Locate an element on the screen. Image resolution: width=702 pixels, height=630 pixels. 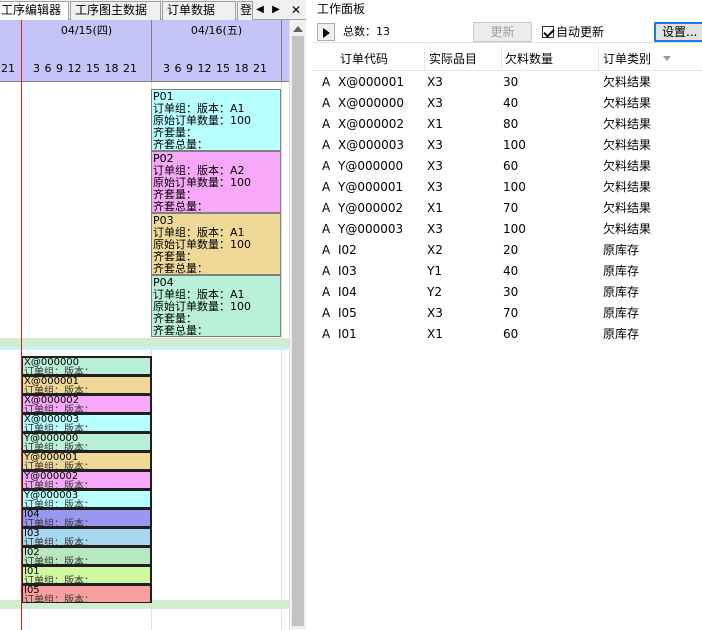
scrollbar-thumb is located at coordinates (298, 331).